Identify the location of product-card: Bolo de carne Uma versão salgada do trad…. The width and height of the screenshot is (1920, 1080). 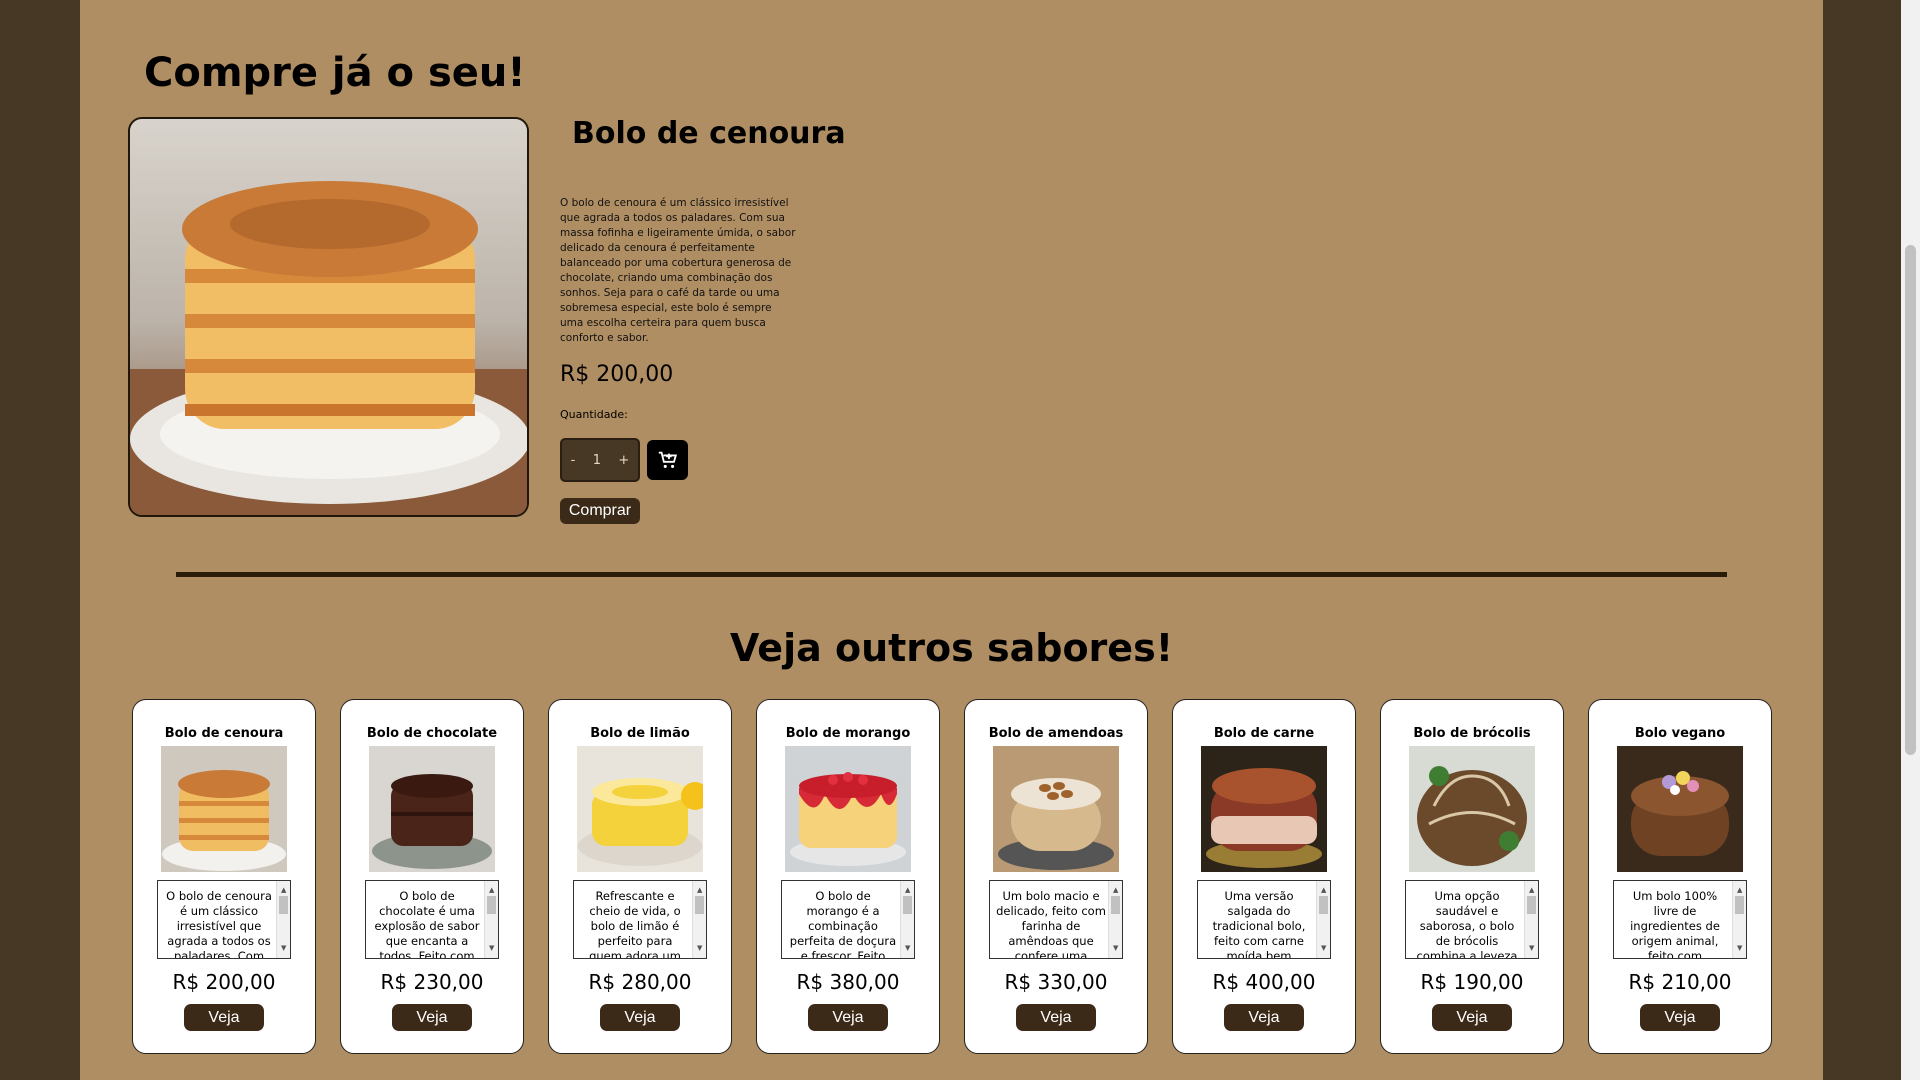
(1264, 876).